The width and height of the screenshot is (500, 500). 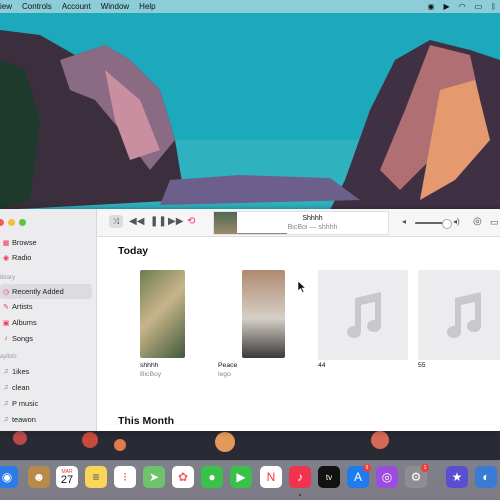 What do you see at coordinates (6, 258) in the screenshot?
I see `radio-icon: ◉` at bounding box center [6, 258].